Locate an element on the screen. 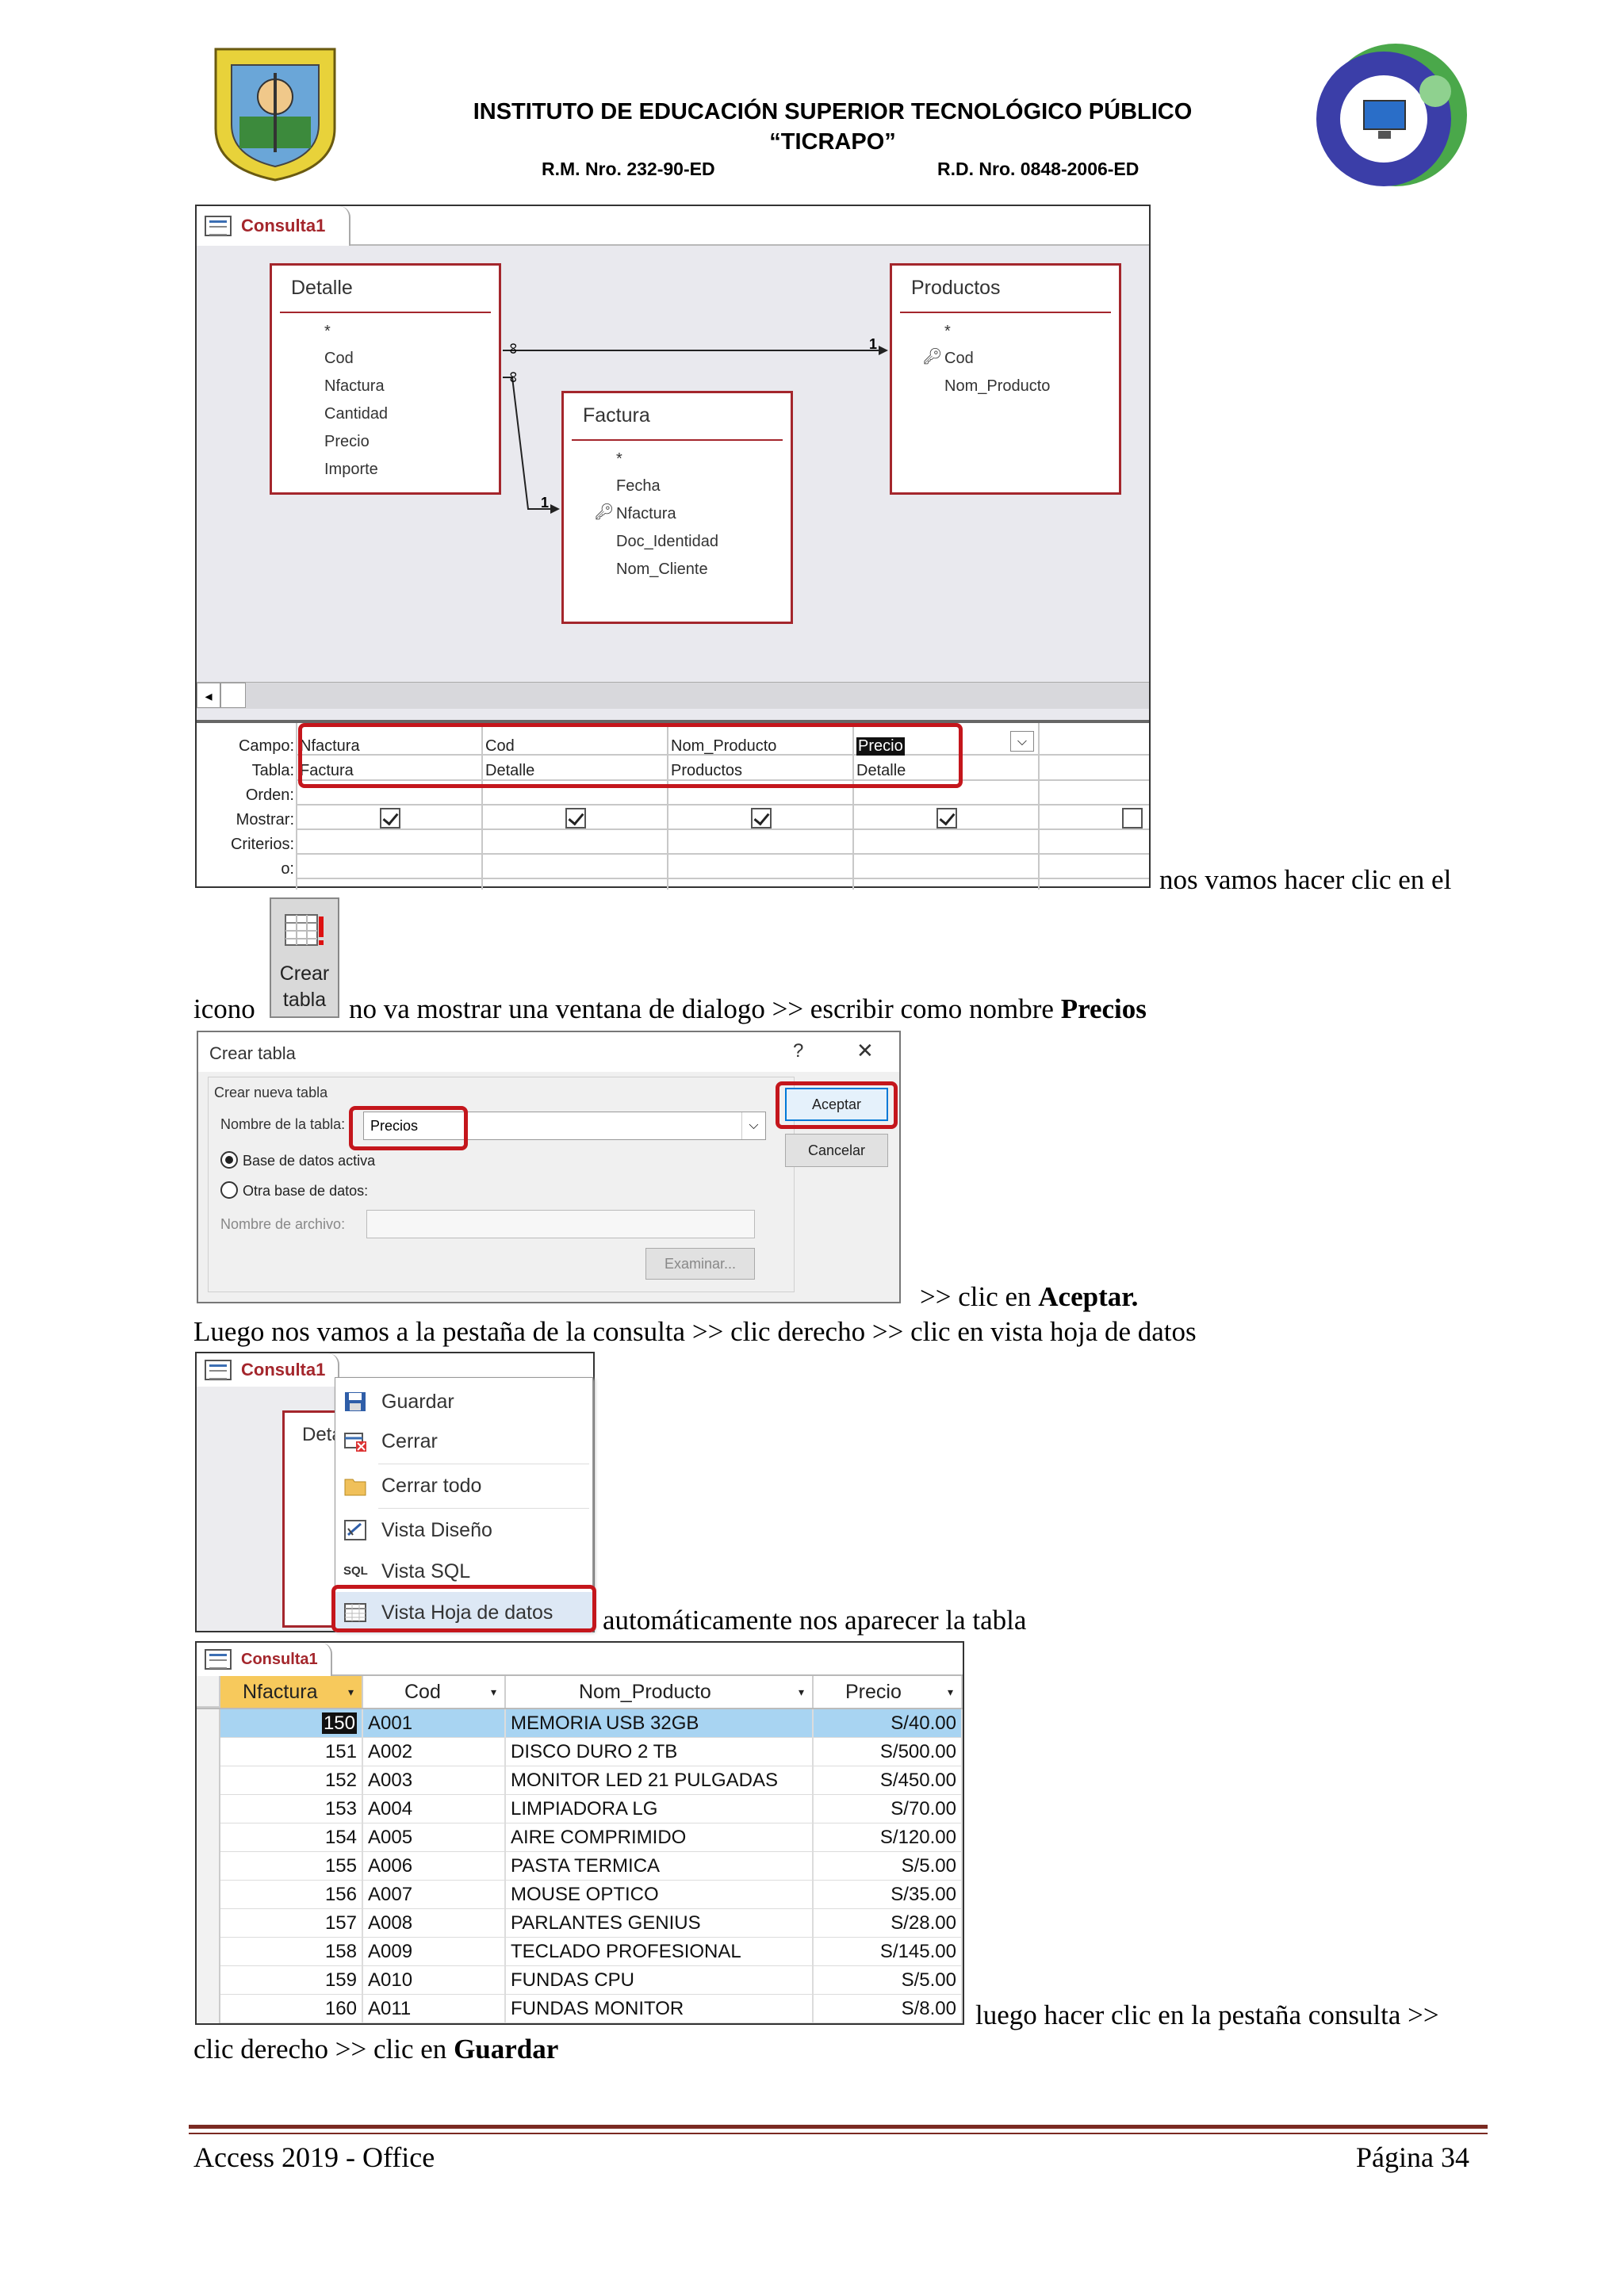 The width and height of the screenshot is (1624, 2296). column-header-cod: Cod ▾ is located at coordinates (434, 1692).